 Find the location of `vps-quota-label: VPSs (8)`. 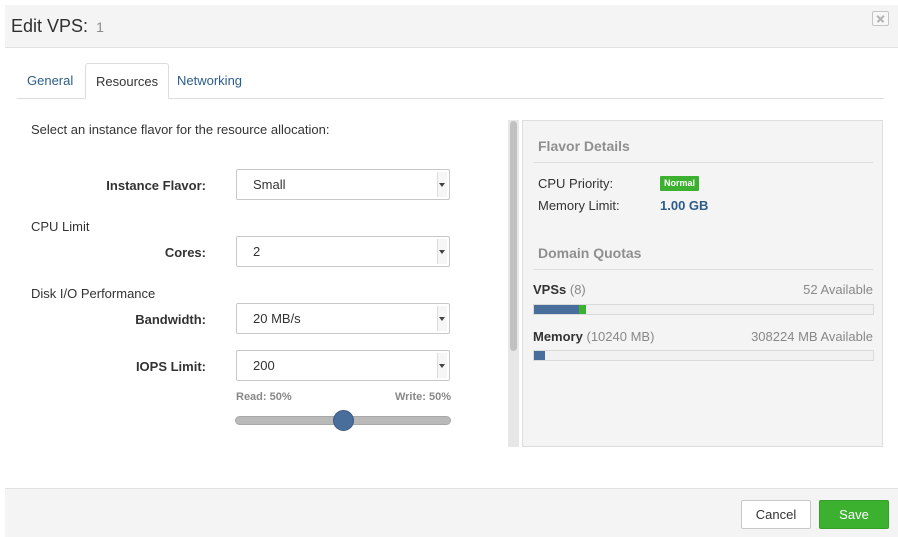

vps-quota-label: VPSs (8) is located at coordinates (559, 289).